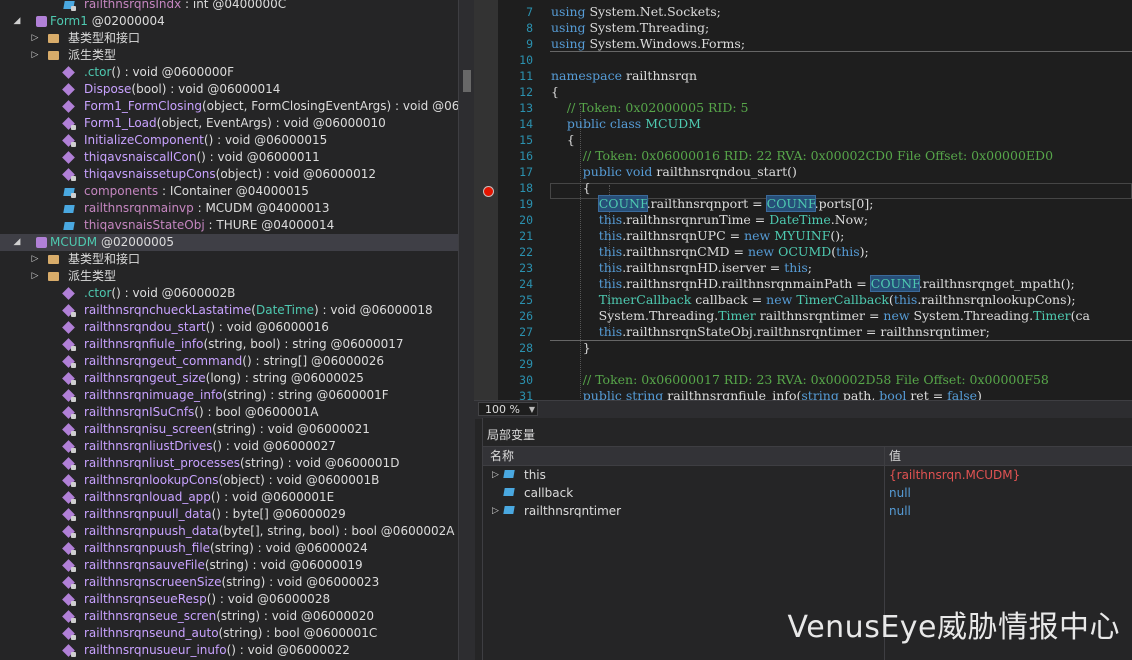  I want to click on code-line: // Token: 0x02000005 RID: 5, so click(650, 108).